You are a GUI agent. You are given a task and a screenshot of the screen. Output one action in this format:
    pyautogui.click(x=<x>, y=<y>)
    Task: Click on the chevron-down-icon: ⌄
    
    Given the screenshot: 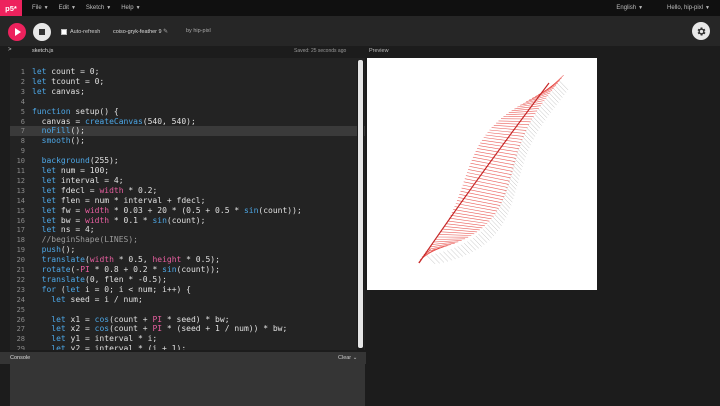 What is the action you would take?
    pyautogui.click(x=355, y=358)
    